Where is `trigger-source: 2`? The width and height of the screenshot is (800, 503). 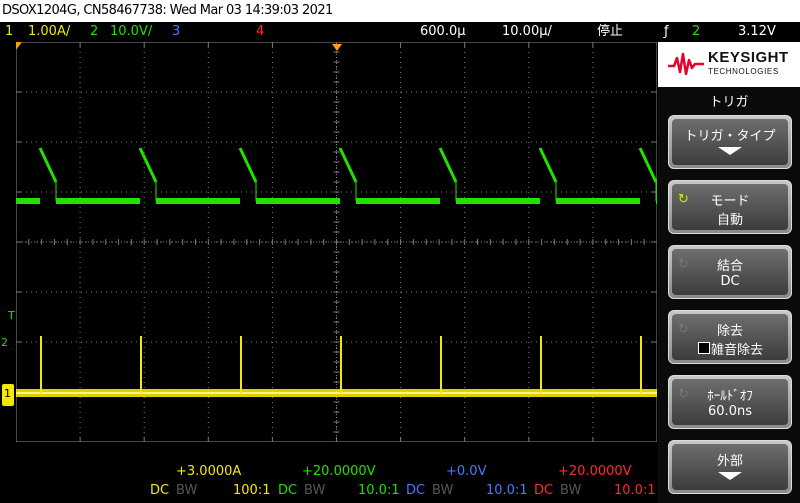
trigger-source: 2 is located at coordinates (696, 32).